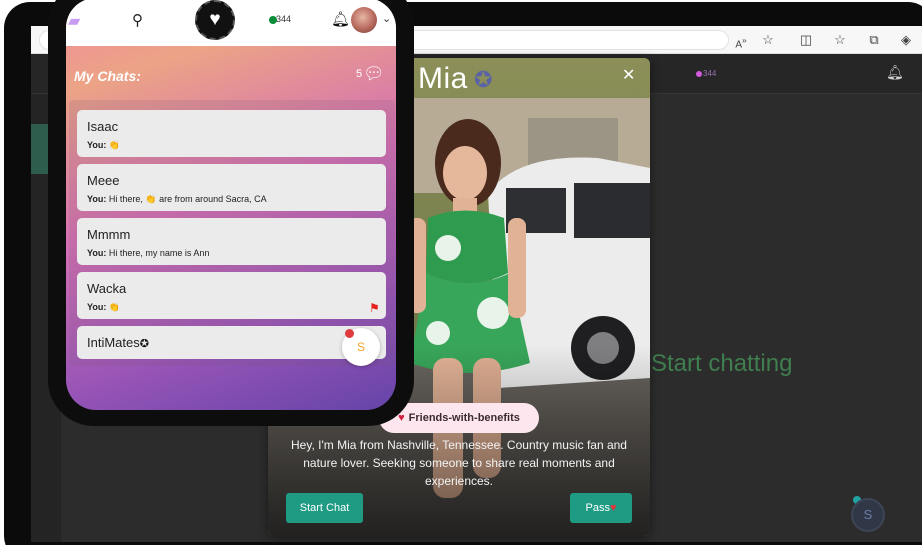 This screenshot has width=922, height=545. I want to click on online-status-dot, so click(699, 74).